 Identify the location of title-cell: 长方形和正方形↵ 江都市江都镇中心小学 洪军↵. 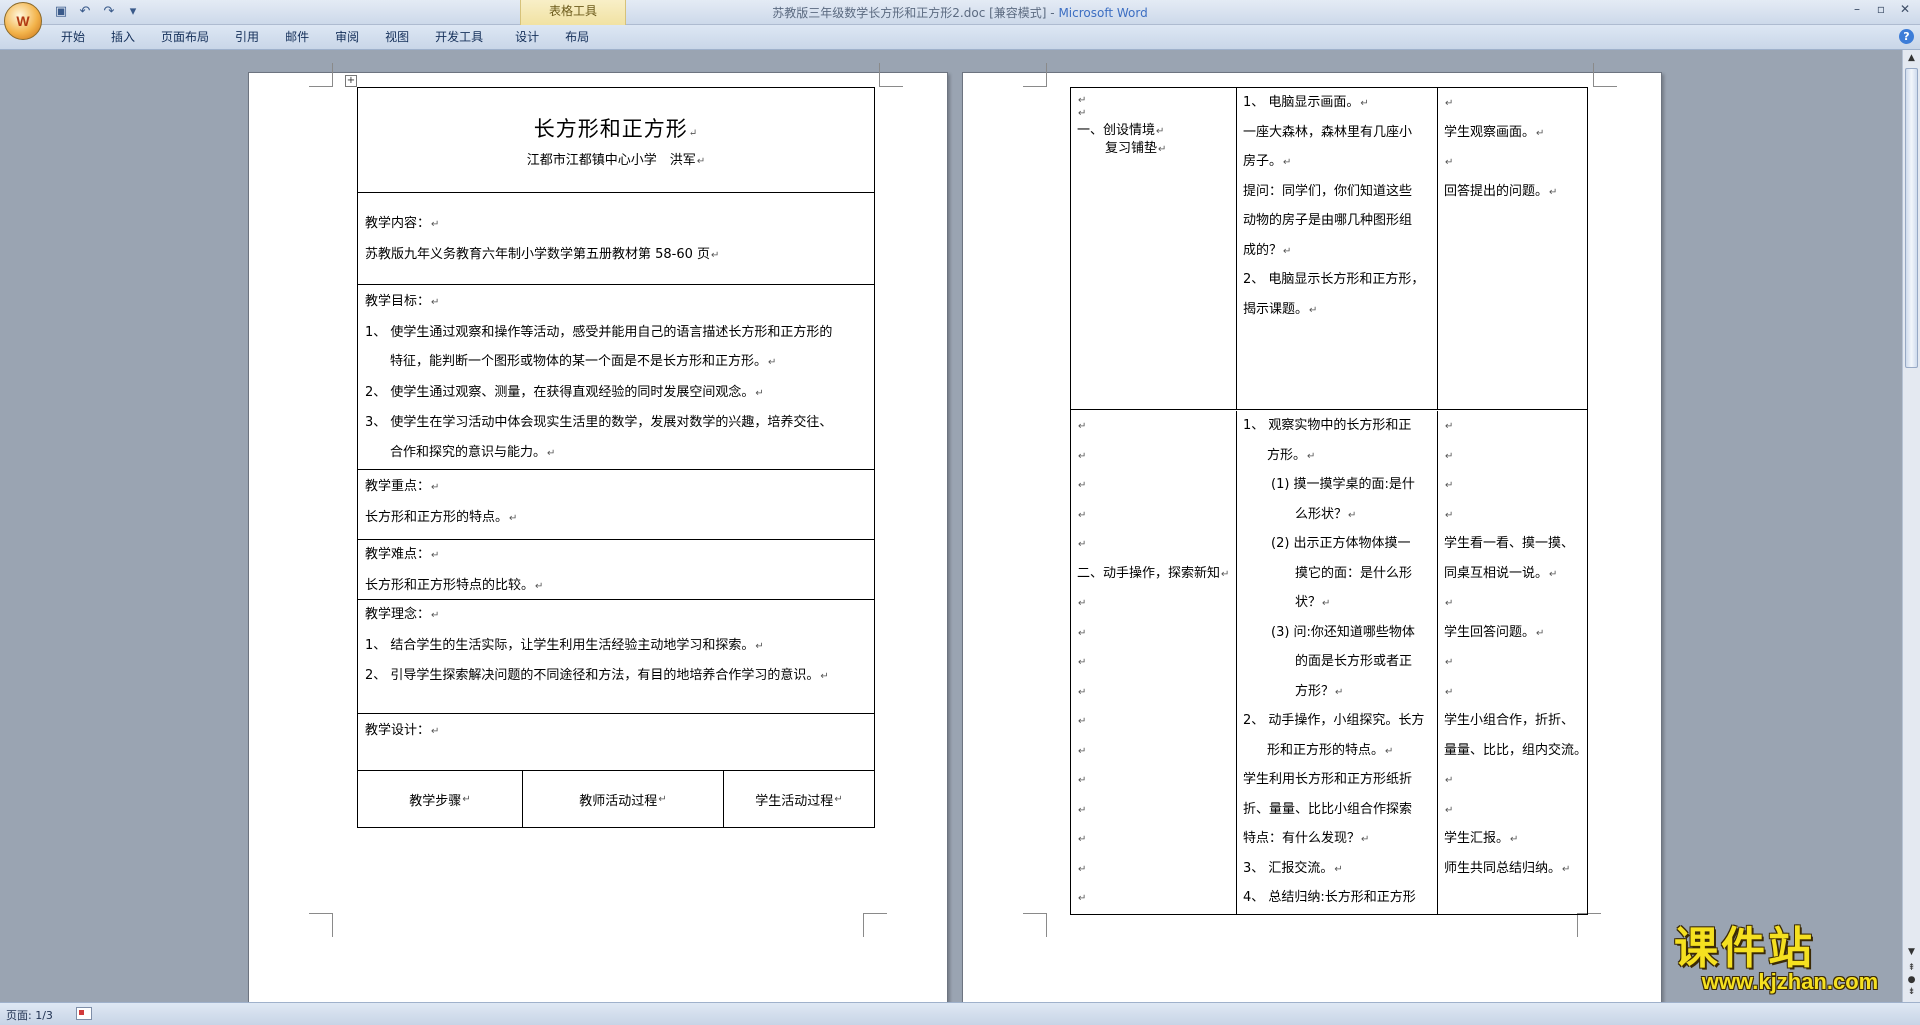
(616, 140).